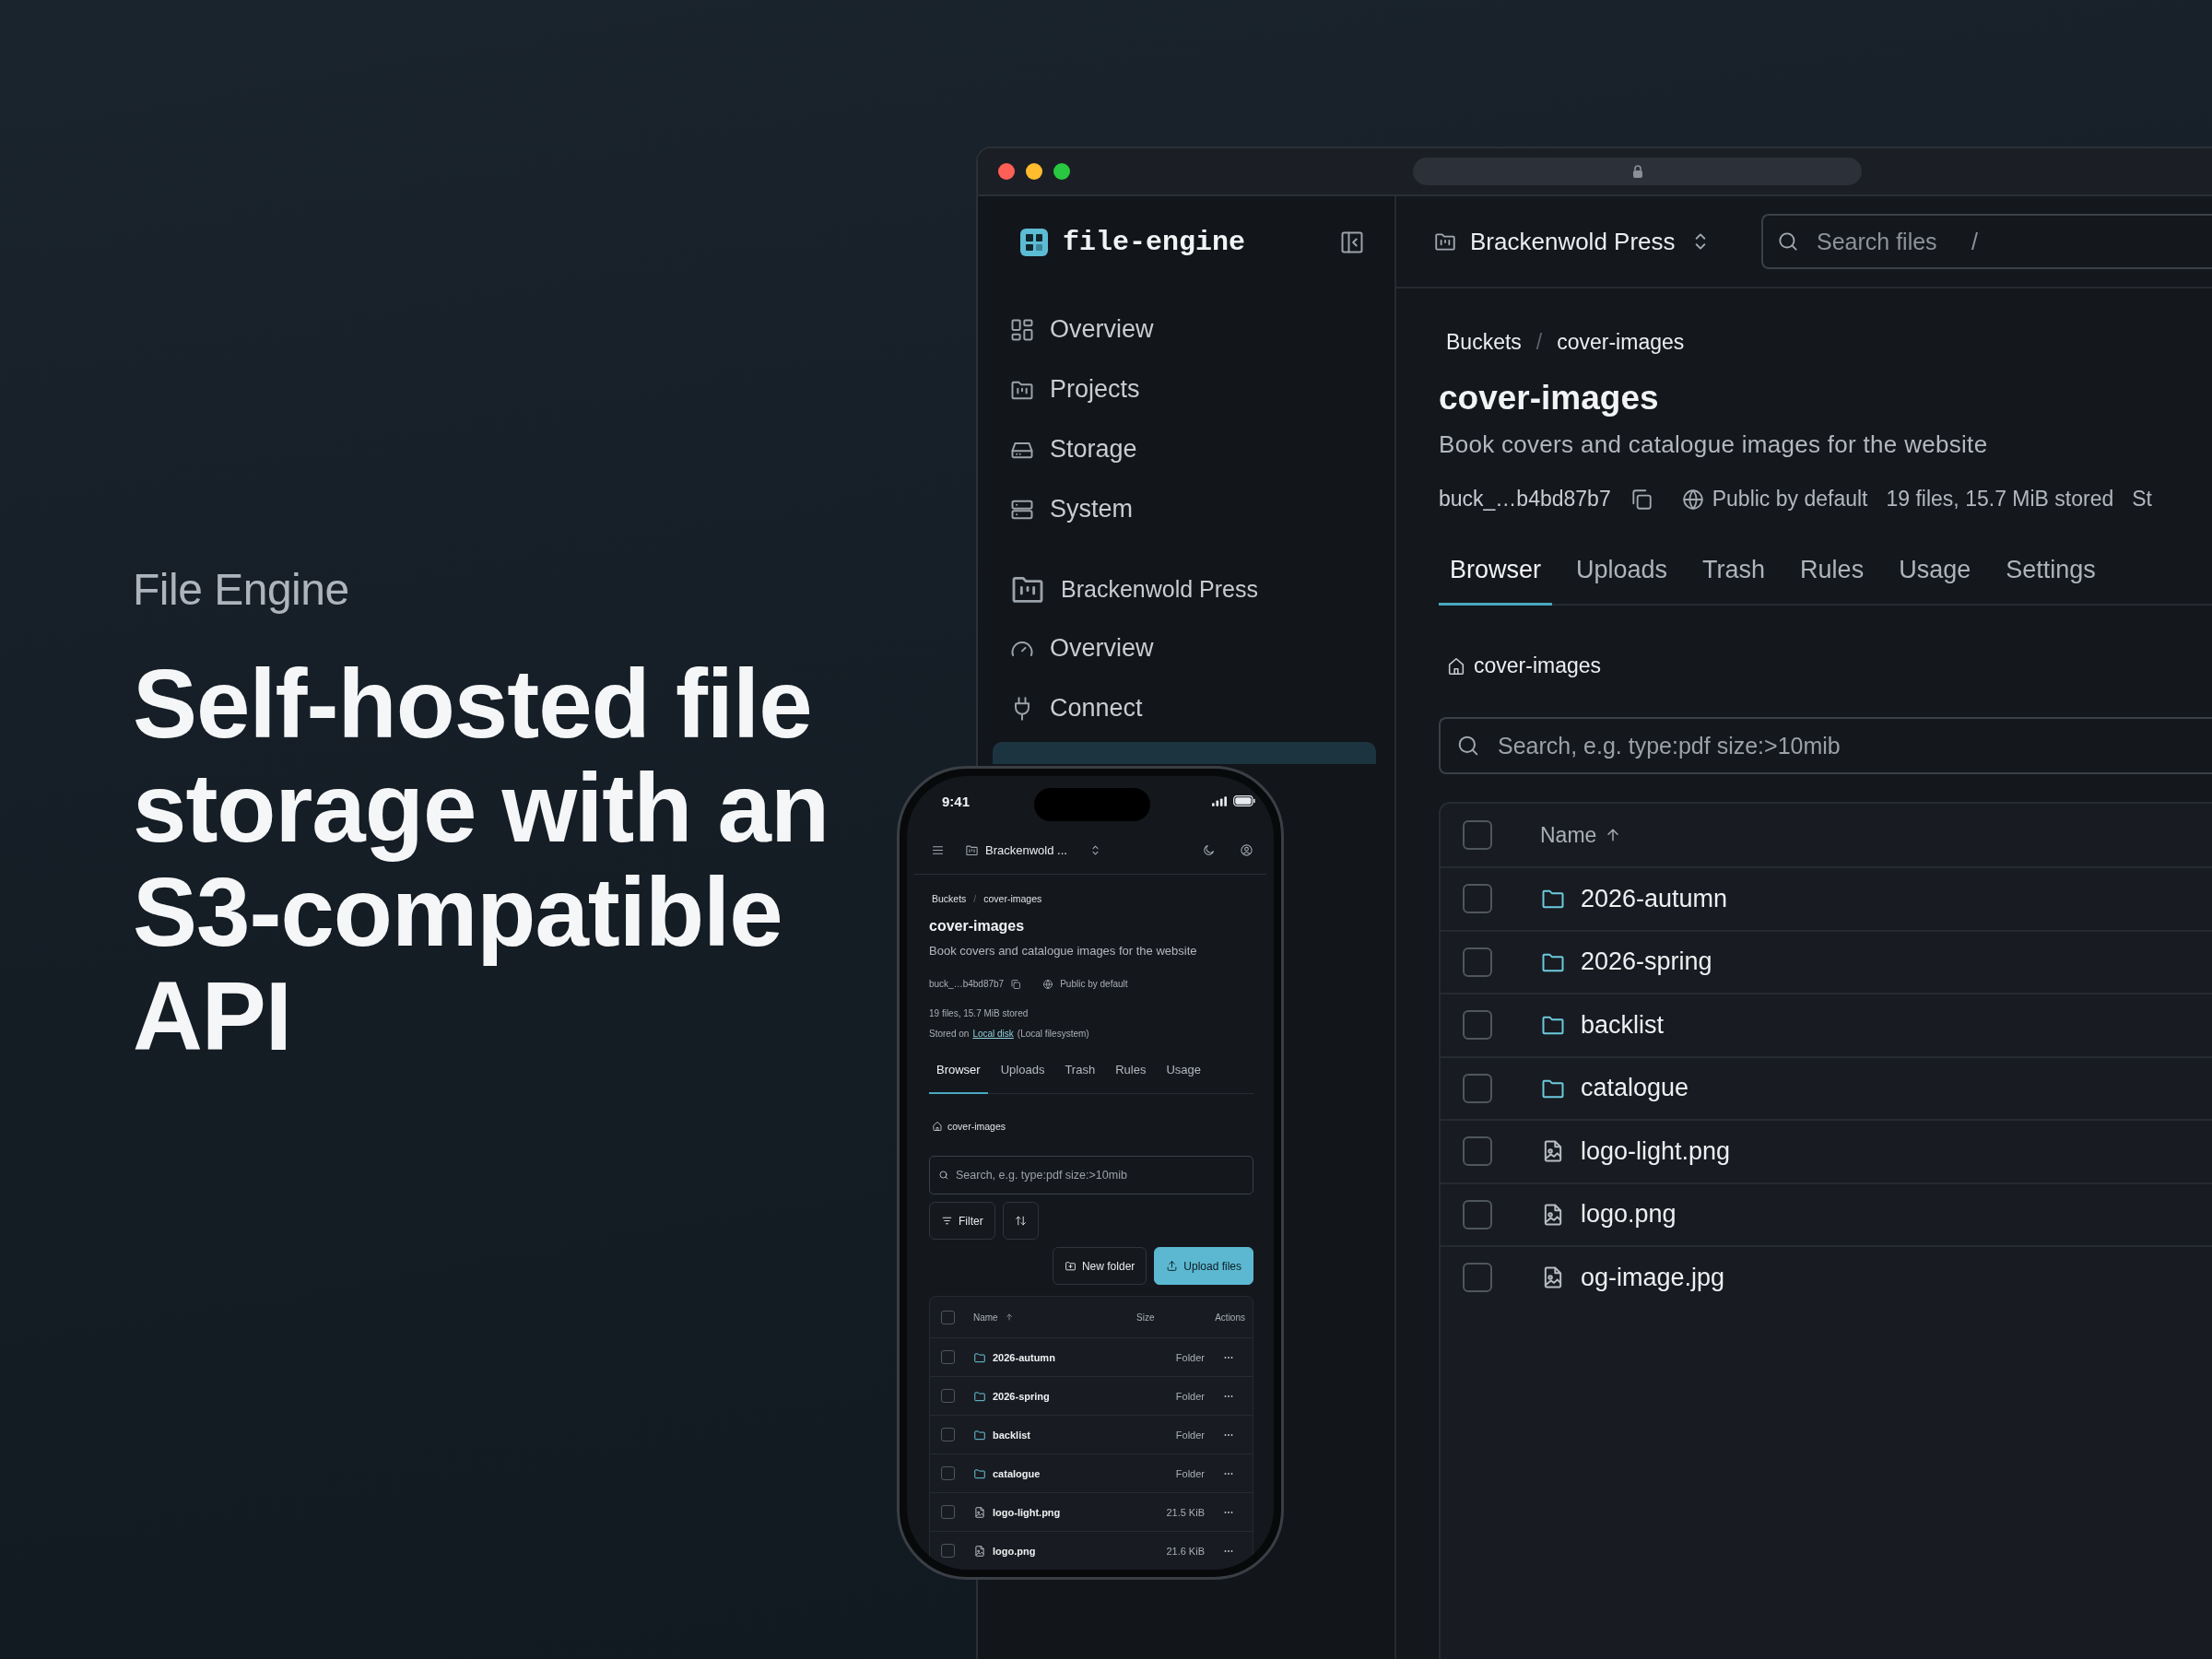 The height and width of the screenshot is (1659, 2212). Describe the element at coordinates (1016, 984) in the screenshot. I see `copy-icon` at that location.